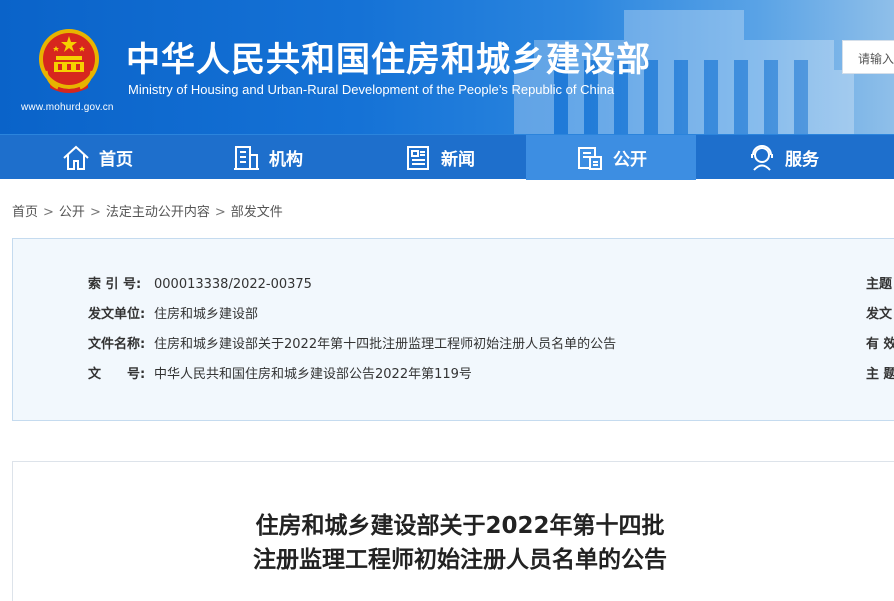 This screenshot has width=894, height=601. What do you see at coordinates (206, 314) in the screenshot?
I see `issuer-value: 住房和城乡建设部` at bounding box center [206, 314].